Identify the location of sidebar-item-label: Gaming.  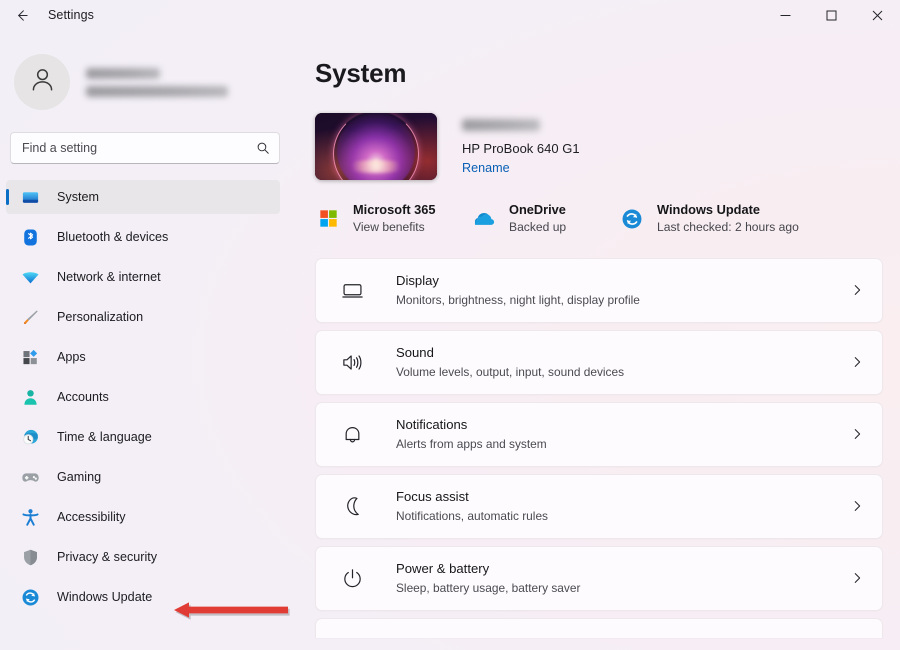
(79, 477).